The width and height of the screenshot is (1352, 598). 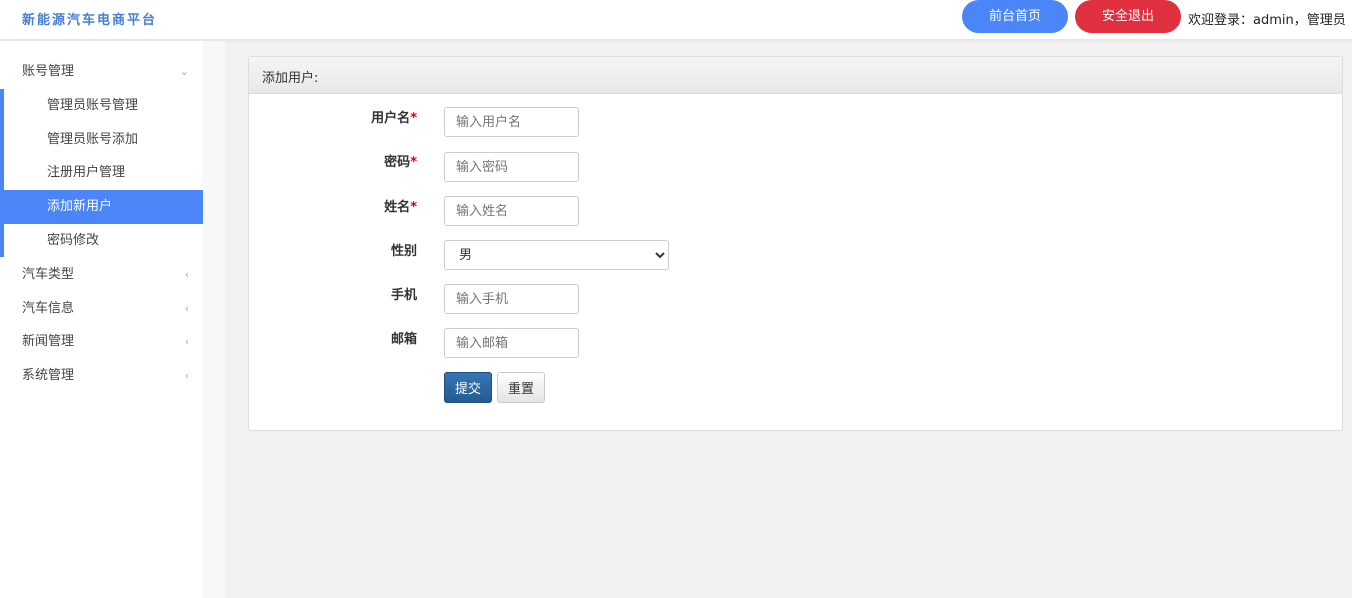 What do you see at coordinates (468, 387) in the screenshot?
I see `submit-button: 提交` at bounding box center [468, 387].